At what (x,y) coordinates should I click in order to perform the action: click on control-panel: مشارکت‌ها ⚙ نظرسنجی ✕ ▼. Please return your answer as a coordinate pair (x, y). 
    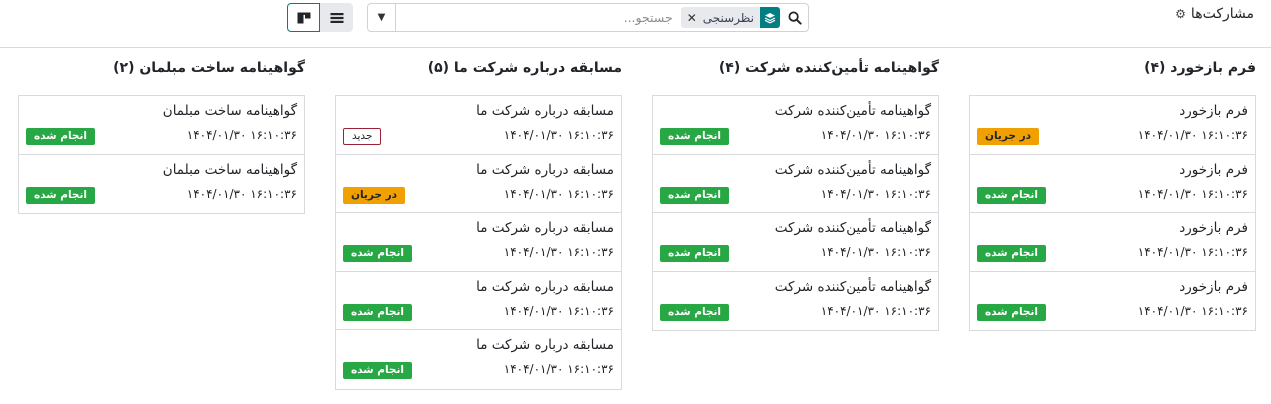
    Looking at the image, I should click on (635, 24).